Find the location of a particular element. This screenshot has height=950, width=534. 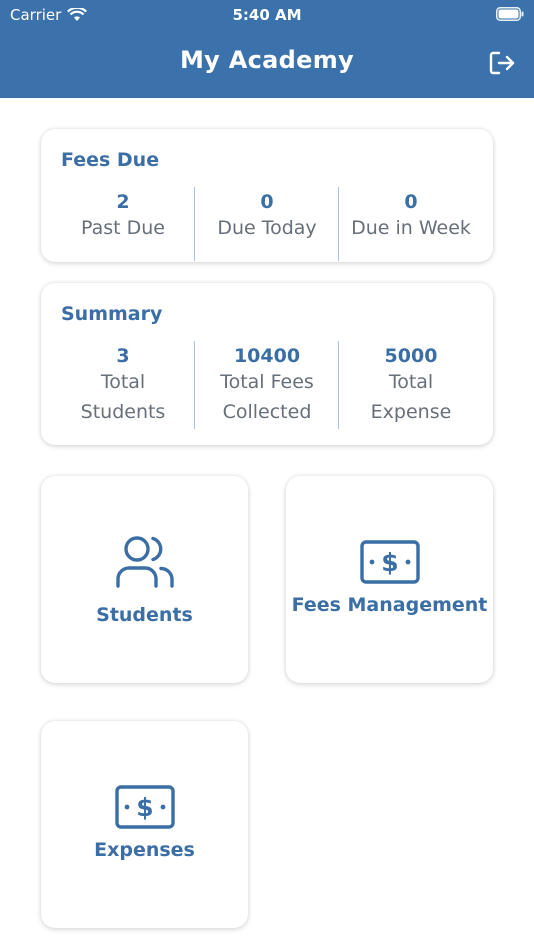

users-icon is located at coordinates (145, 562).